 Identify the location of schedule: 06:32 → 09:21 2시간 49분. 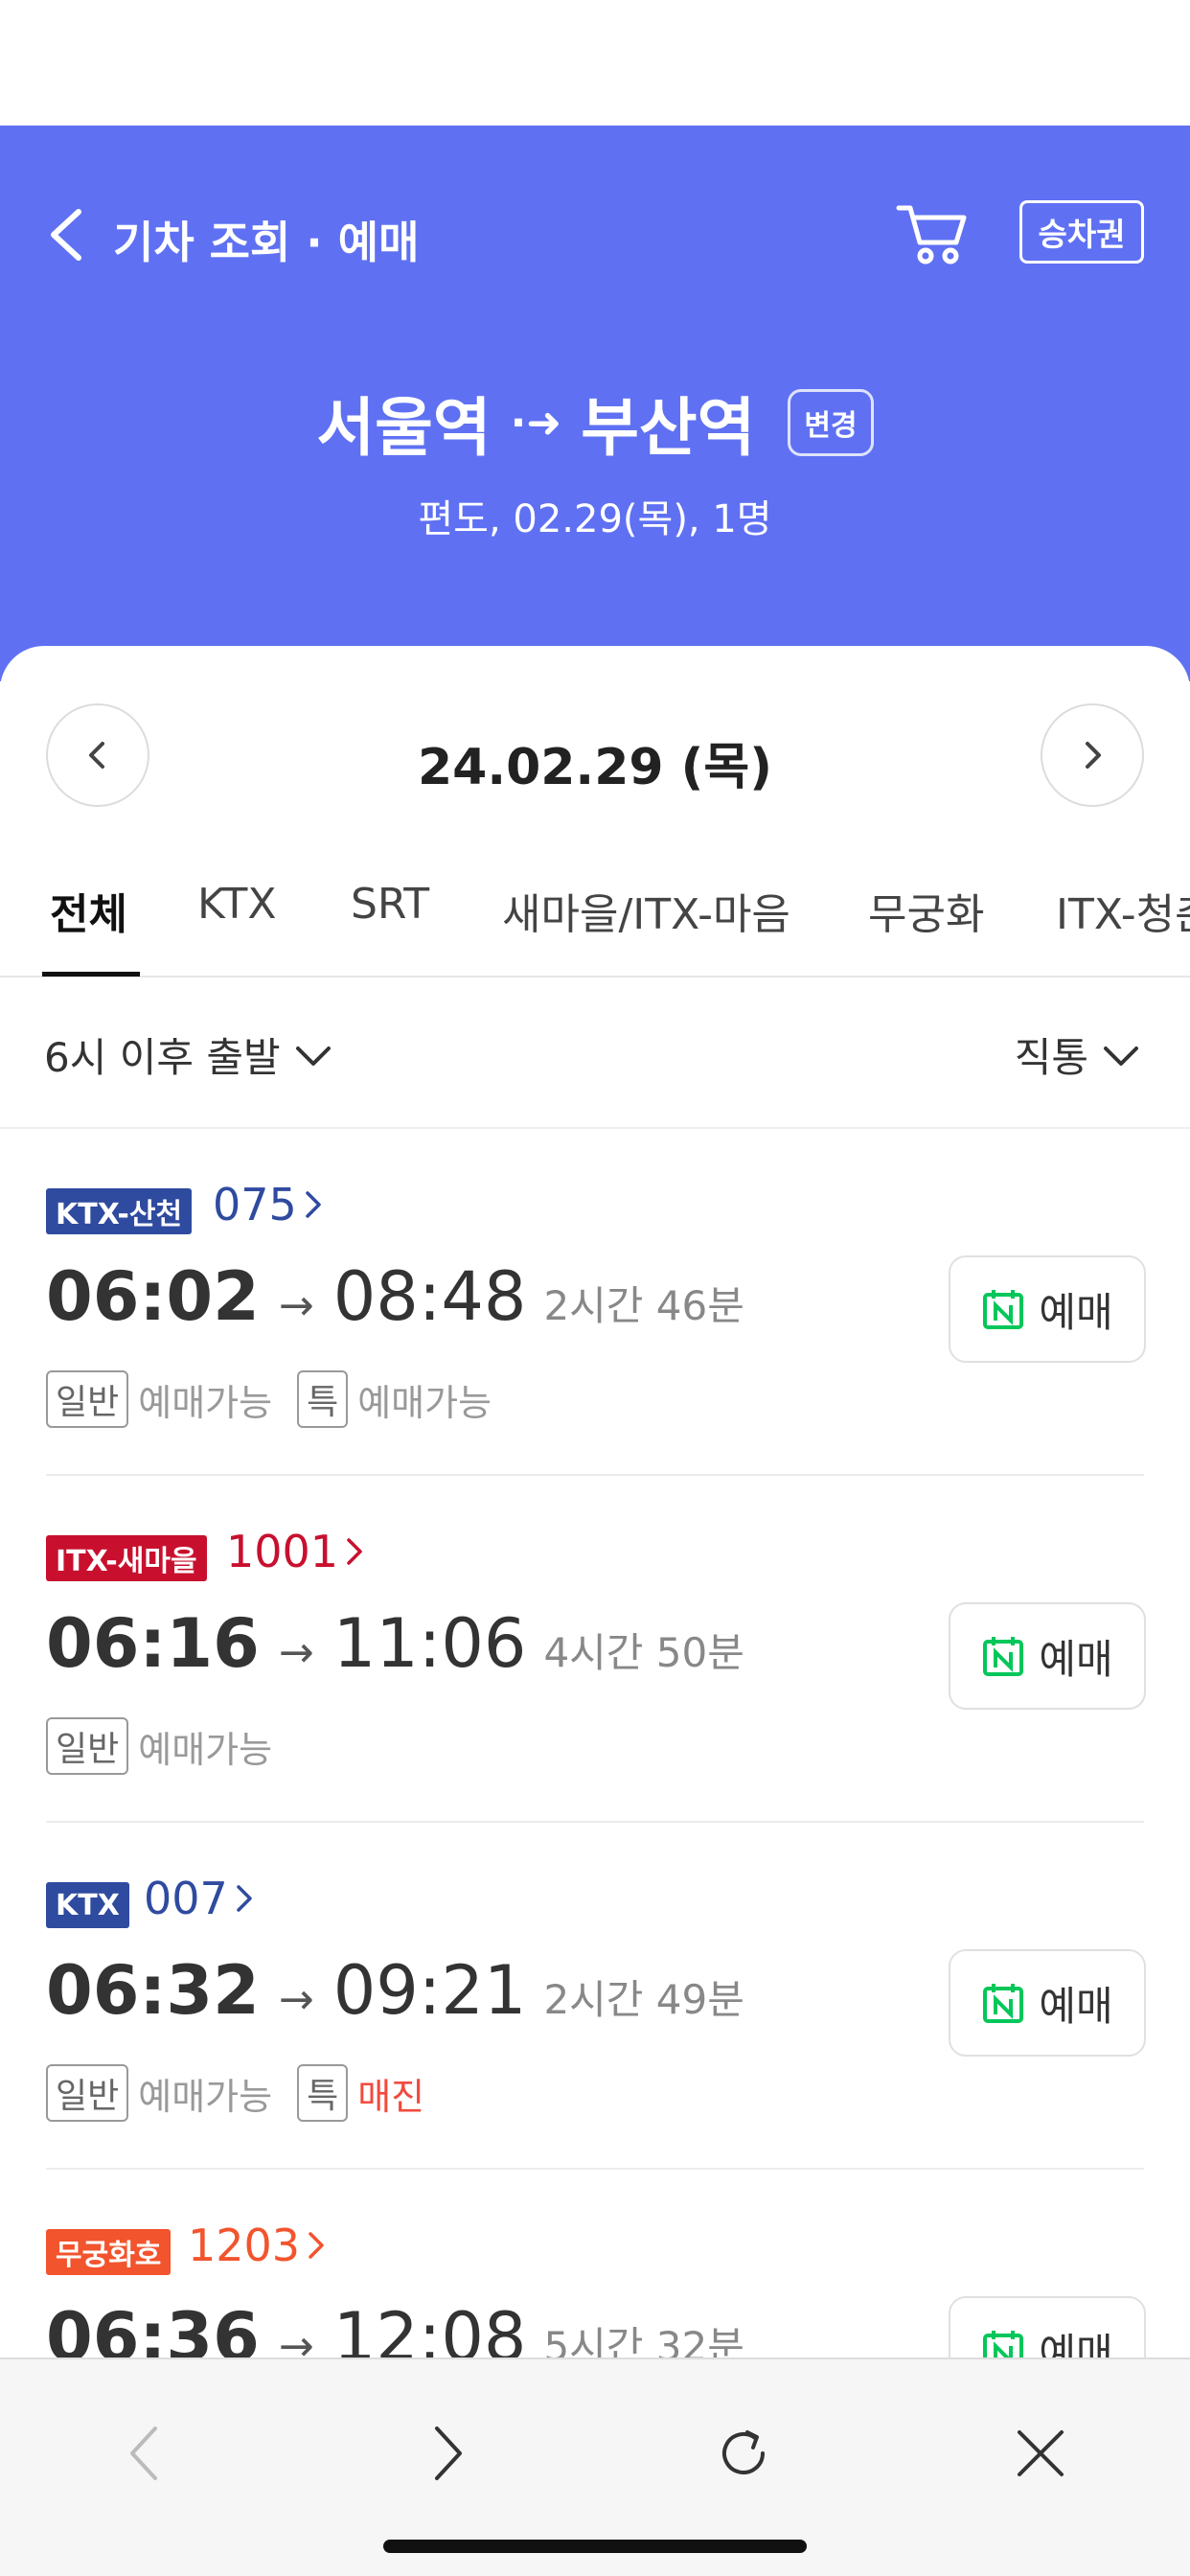
(395, 1990).